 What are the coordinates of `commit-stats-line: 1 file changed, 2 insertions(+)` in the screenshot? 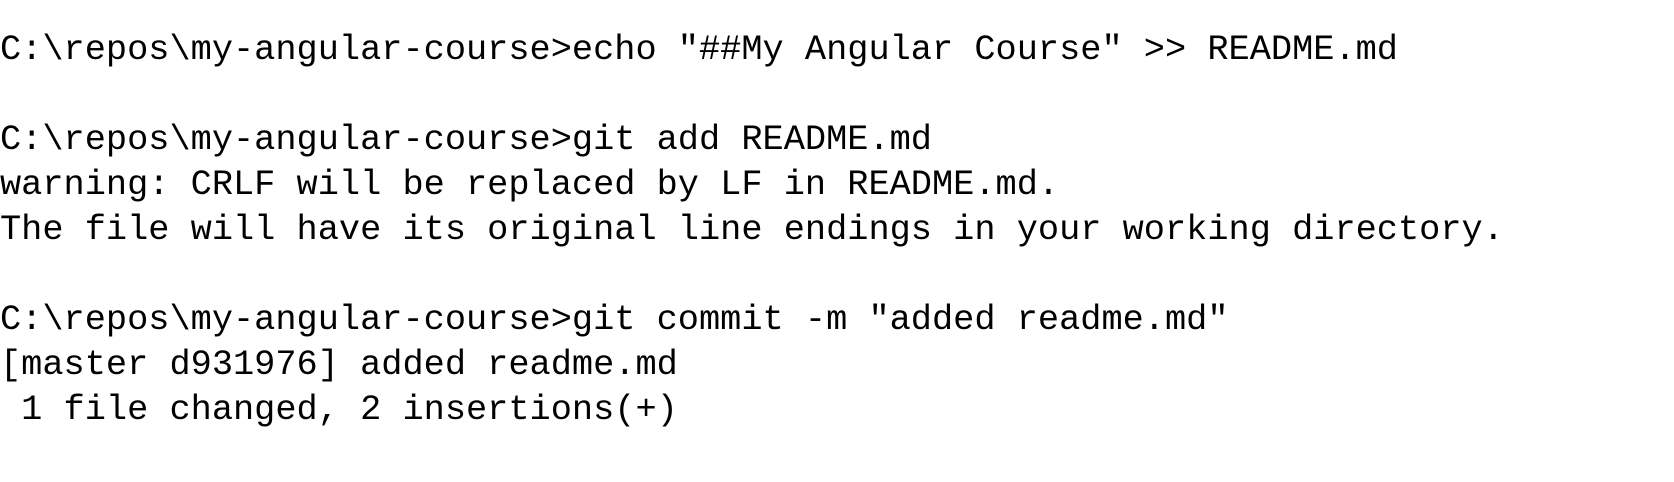 It's located at (339, 410).